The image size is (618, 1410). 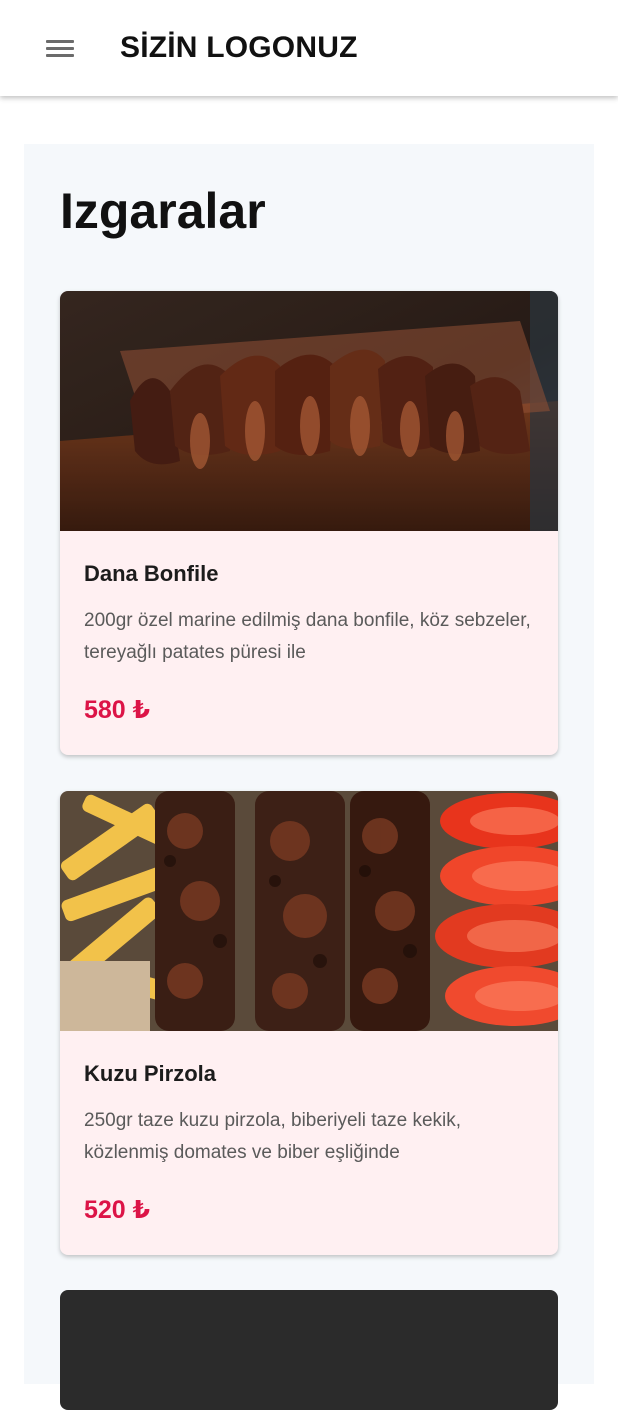 I want to click on hamburger-menu-icon, so click(x=60, y=48).